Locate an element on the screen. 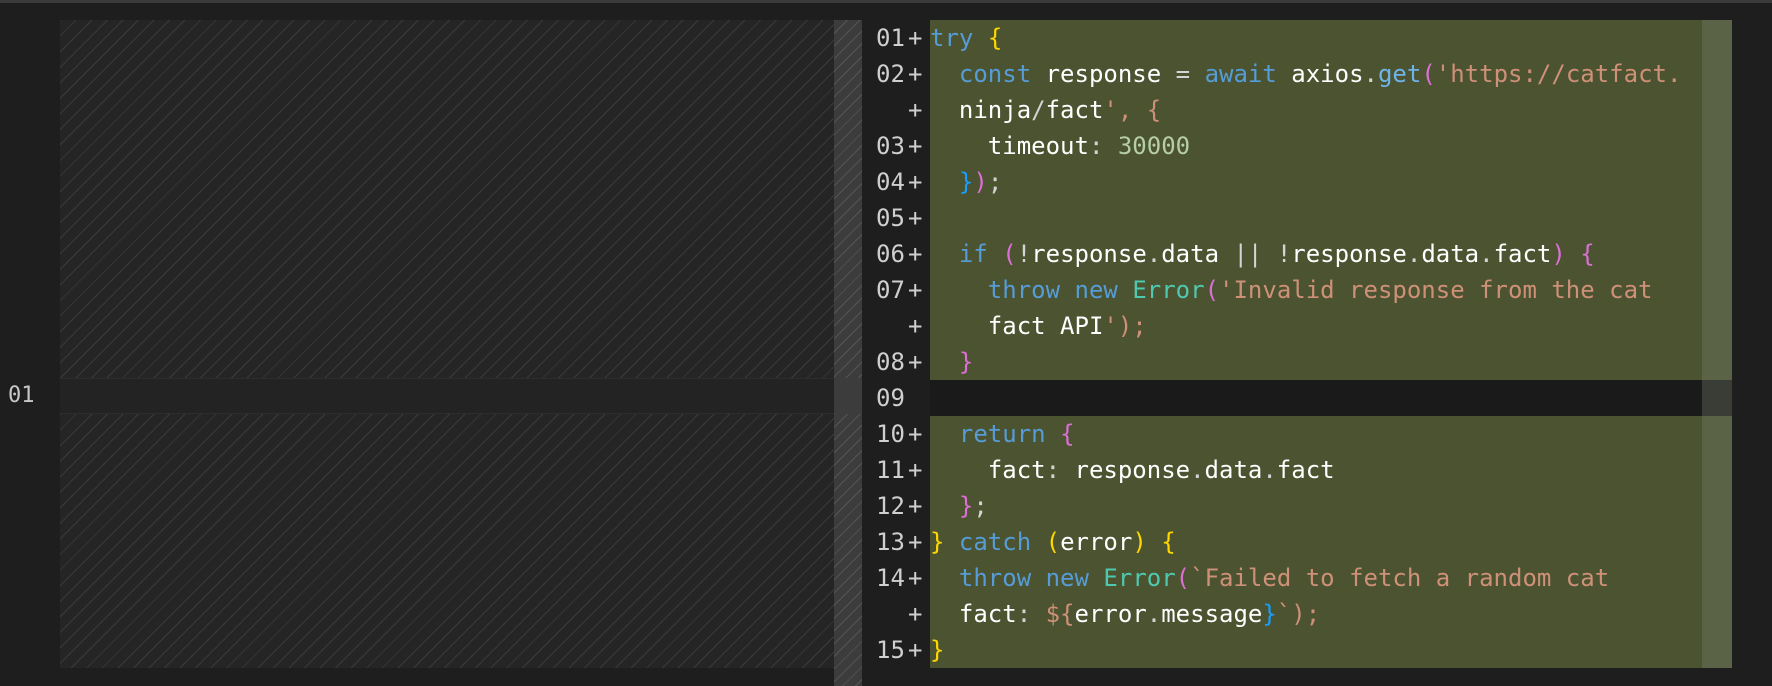 This screenshot has width=1772, height=686. separator-hatch-bottom is located at coordinates (848, 550).